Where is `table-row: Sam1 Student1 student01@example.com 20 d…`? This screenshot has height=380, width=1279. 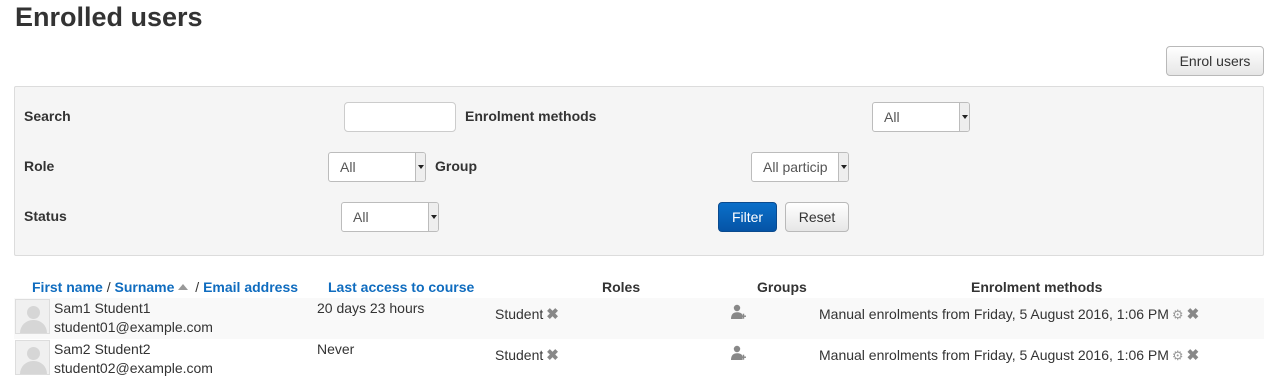
table-row: Sam1 Student1 student01@example.com 20 d… is located at coordinates (639, 318).